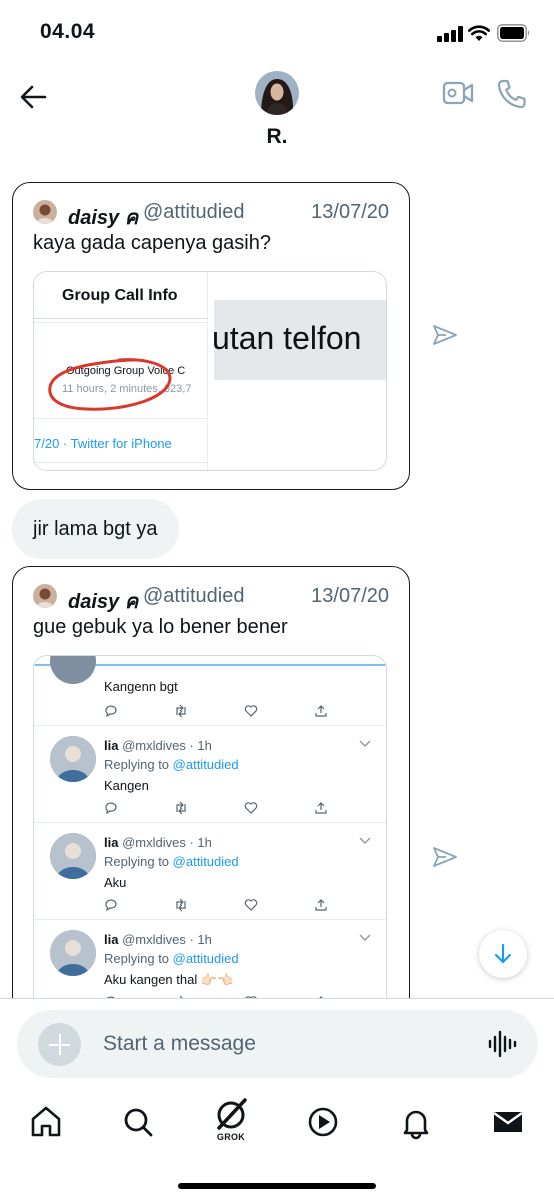  Describe the element at coordinates (502, 1044) in the screenshot. I see `voice-wave-icon` at that location.